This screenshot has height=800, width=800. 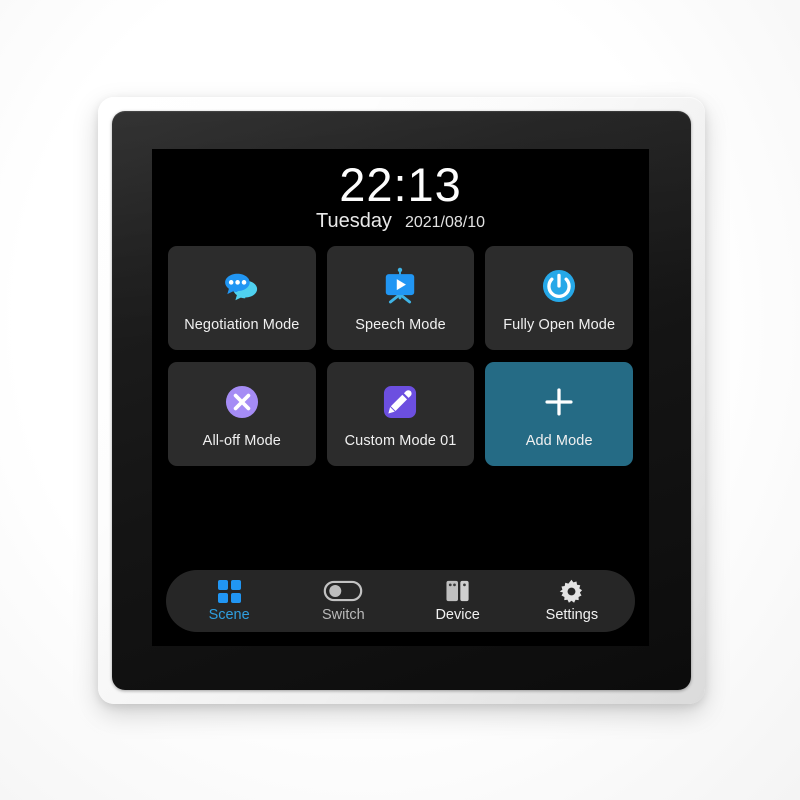 I want to click on bottom-nav-bar: Scene Switch Device Settings, so click(x=400, y=601).